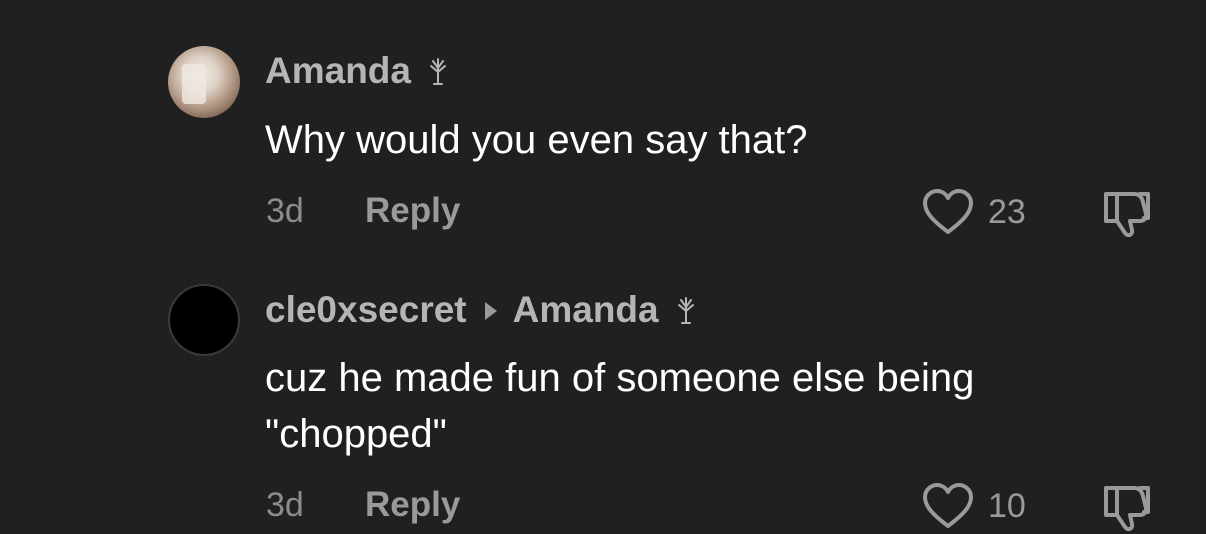  I want to click on comment-author-row: cle0xsecret Amanda, so click(483, 310).